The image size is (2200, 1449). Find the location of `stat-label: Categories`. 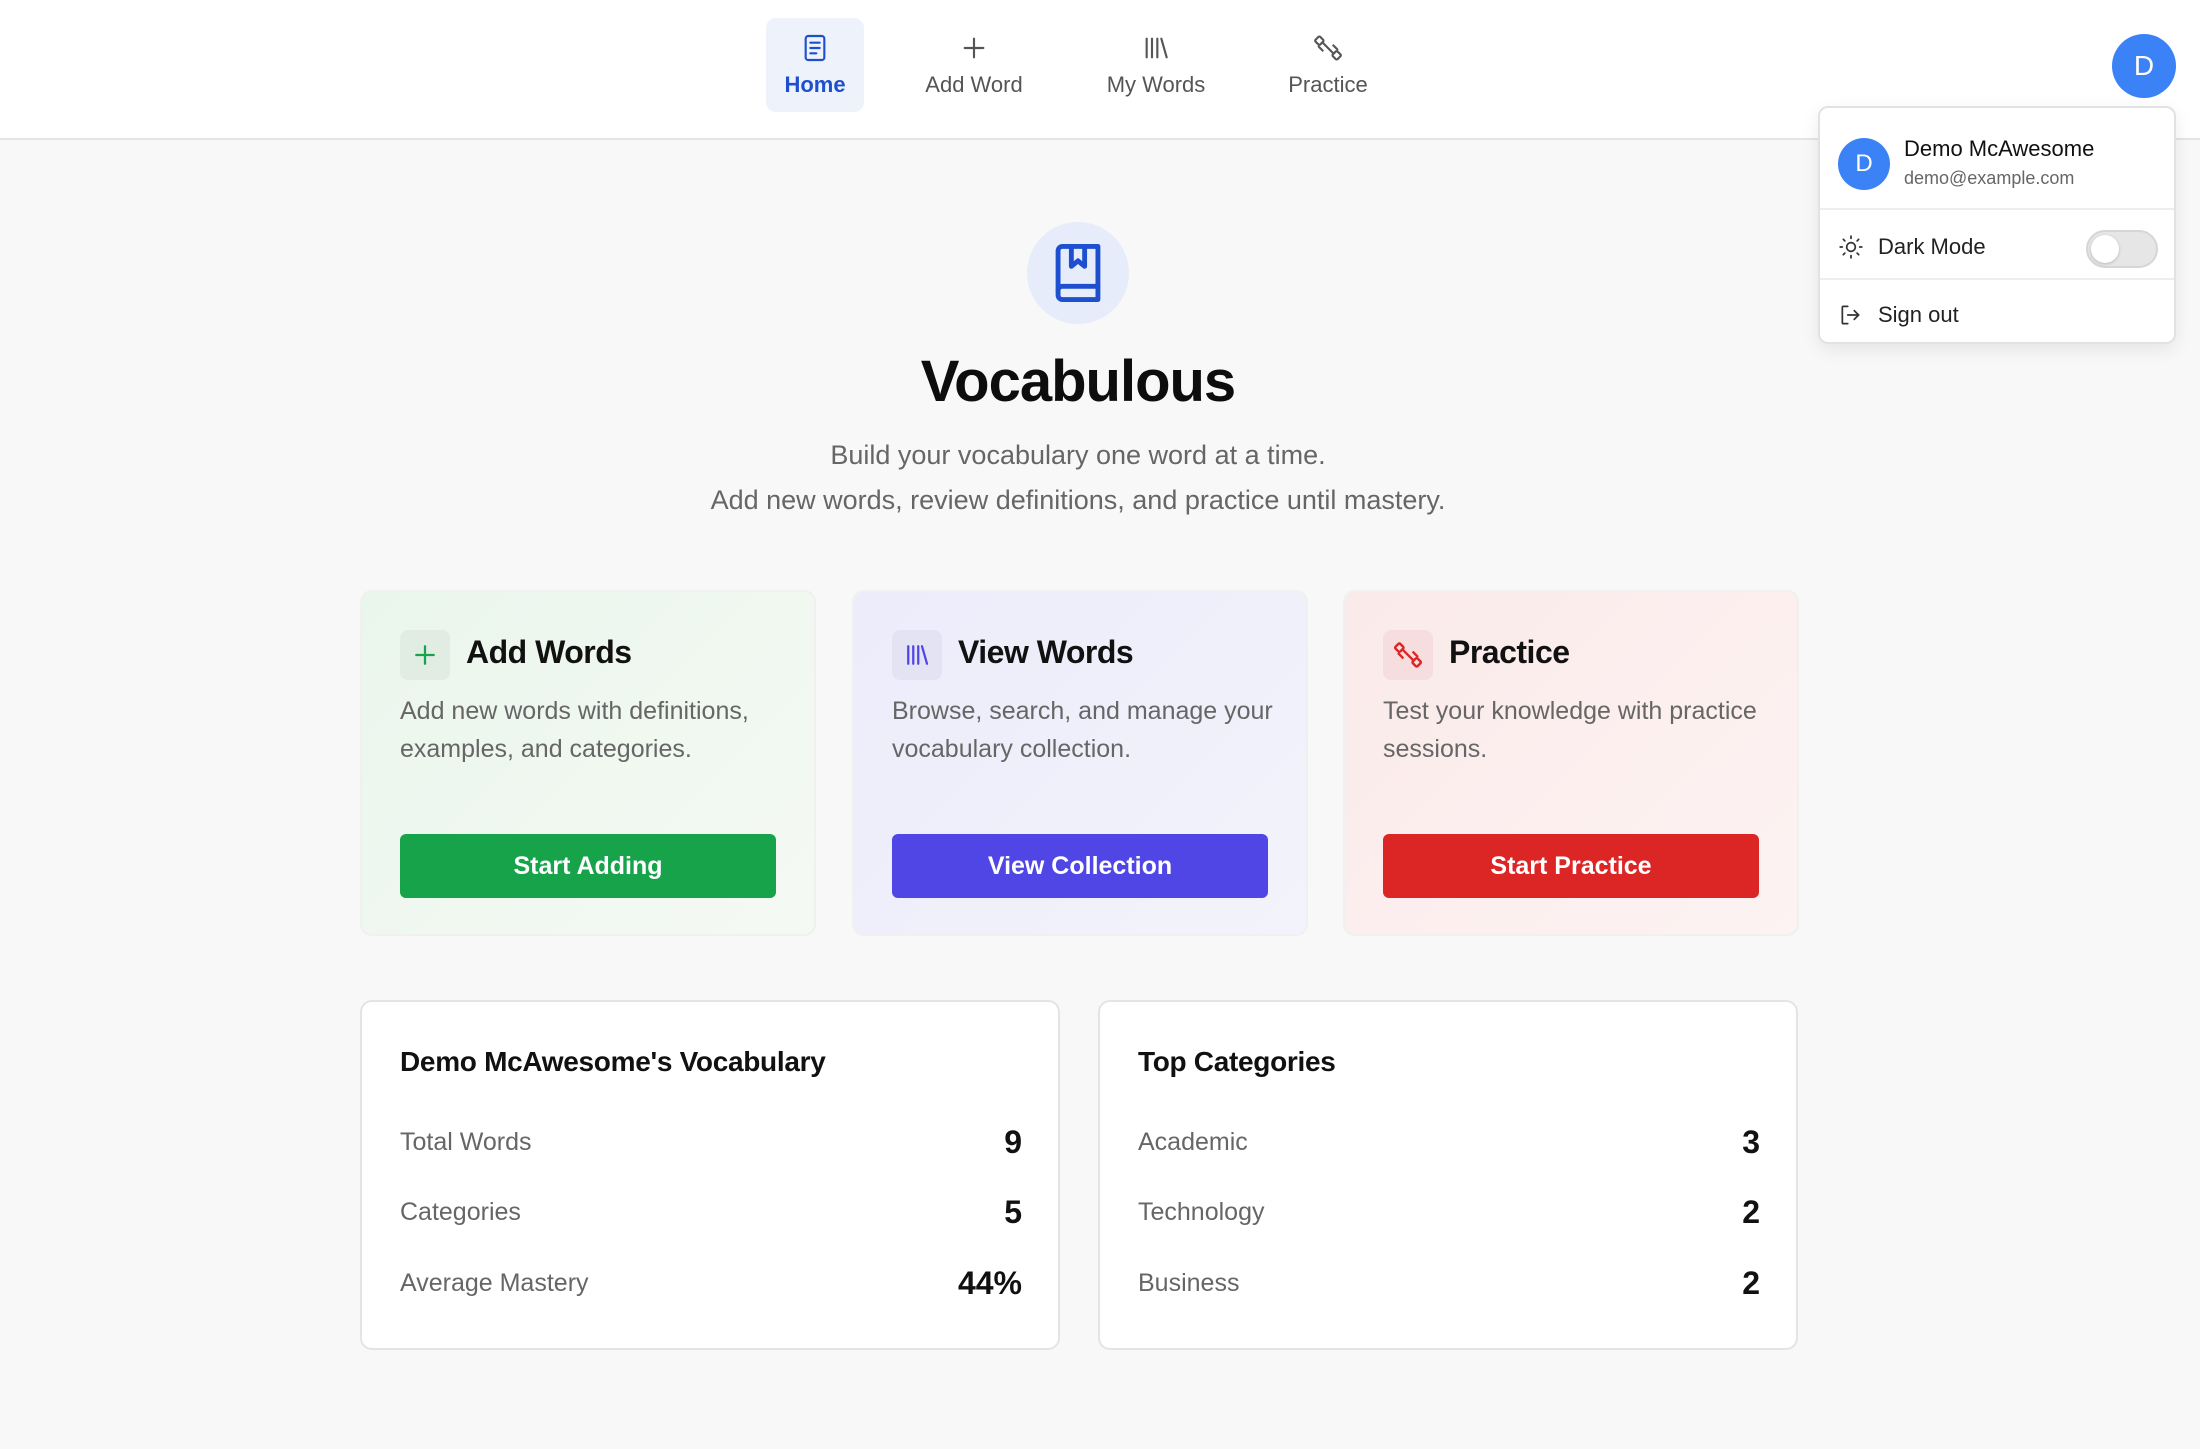

stat-label: Categories is located at coordinates (460, 1212).